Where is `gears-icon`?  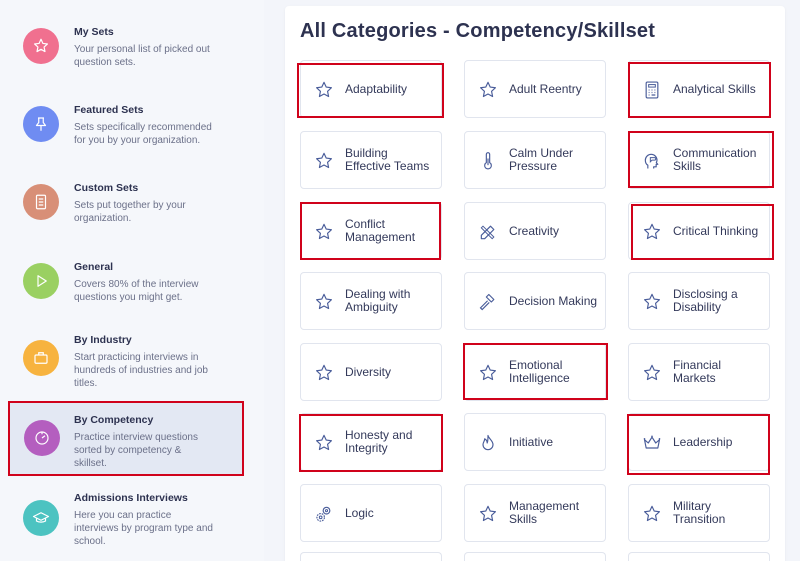 gears-icon is located at coordinates (324, 514).